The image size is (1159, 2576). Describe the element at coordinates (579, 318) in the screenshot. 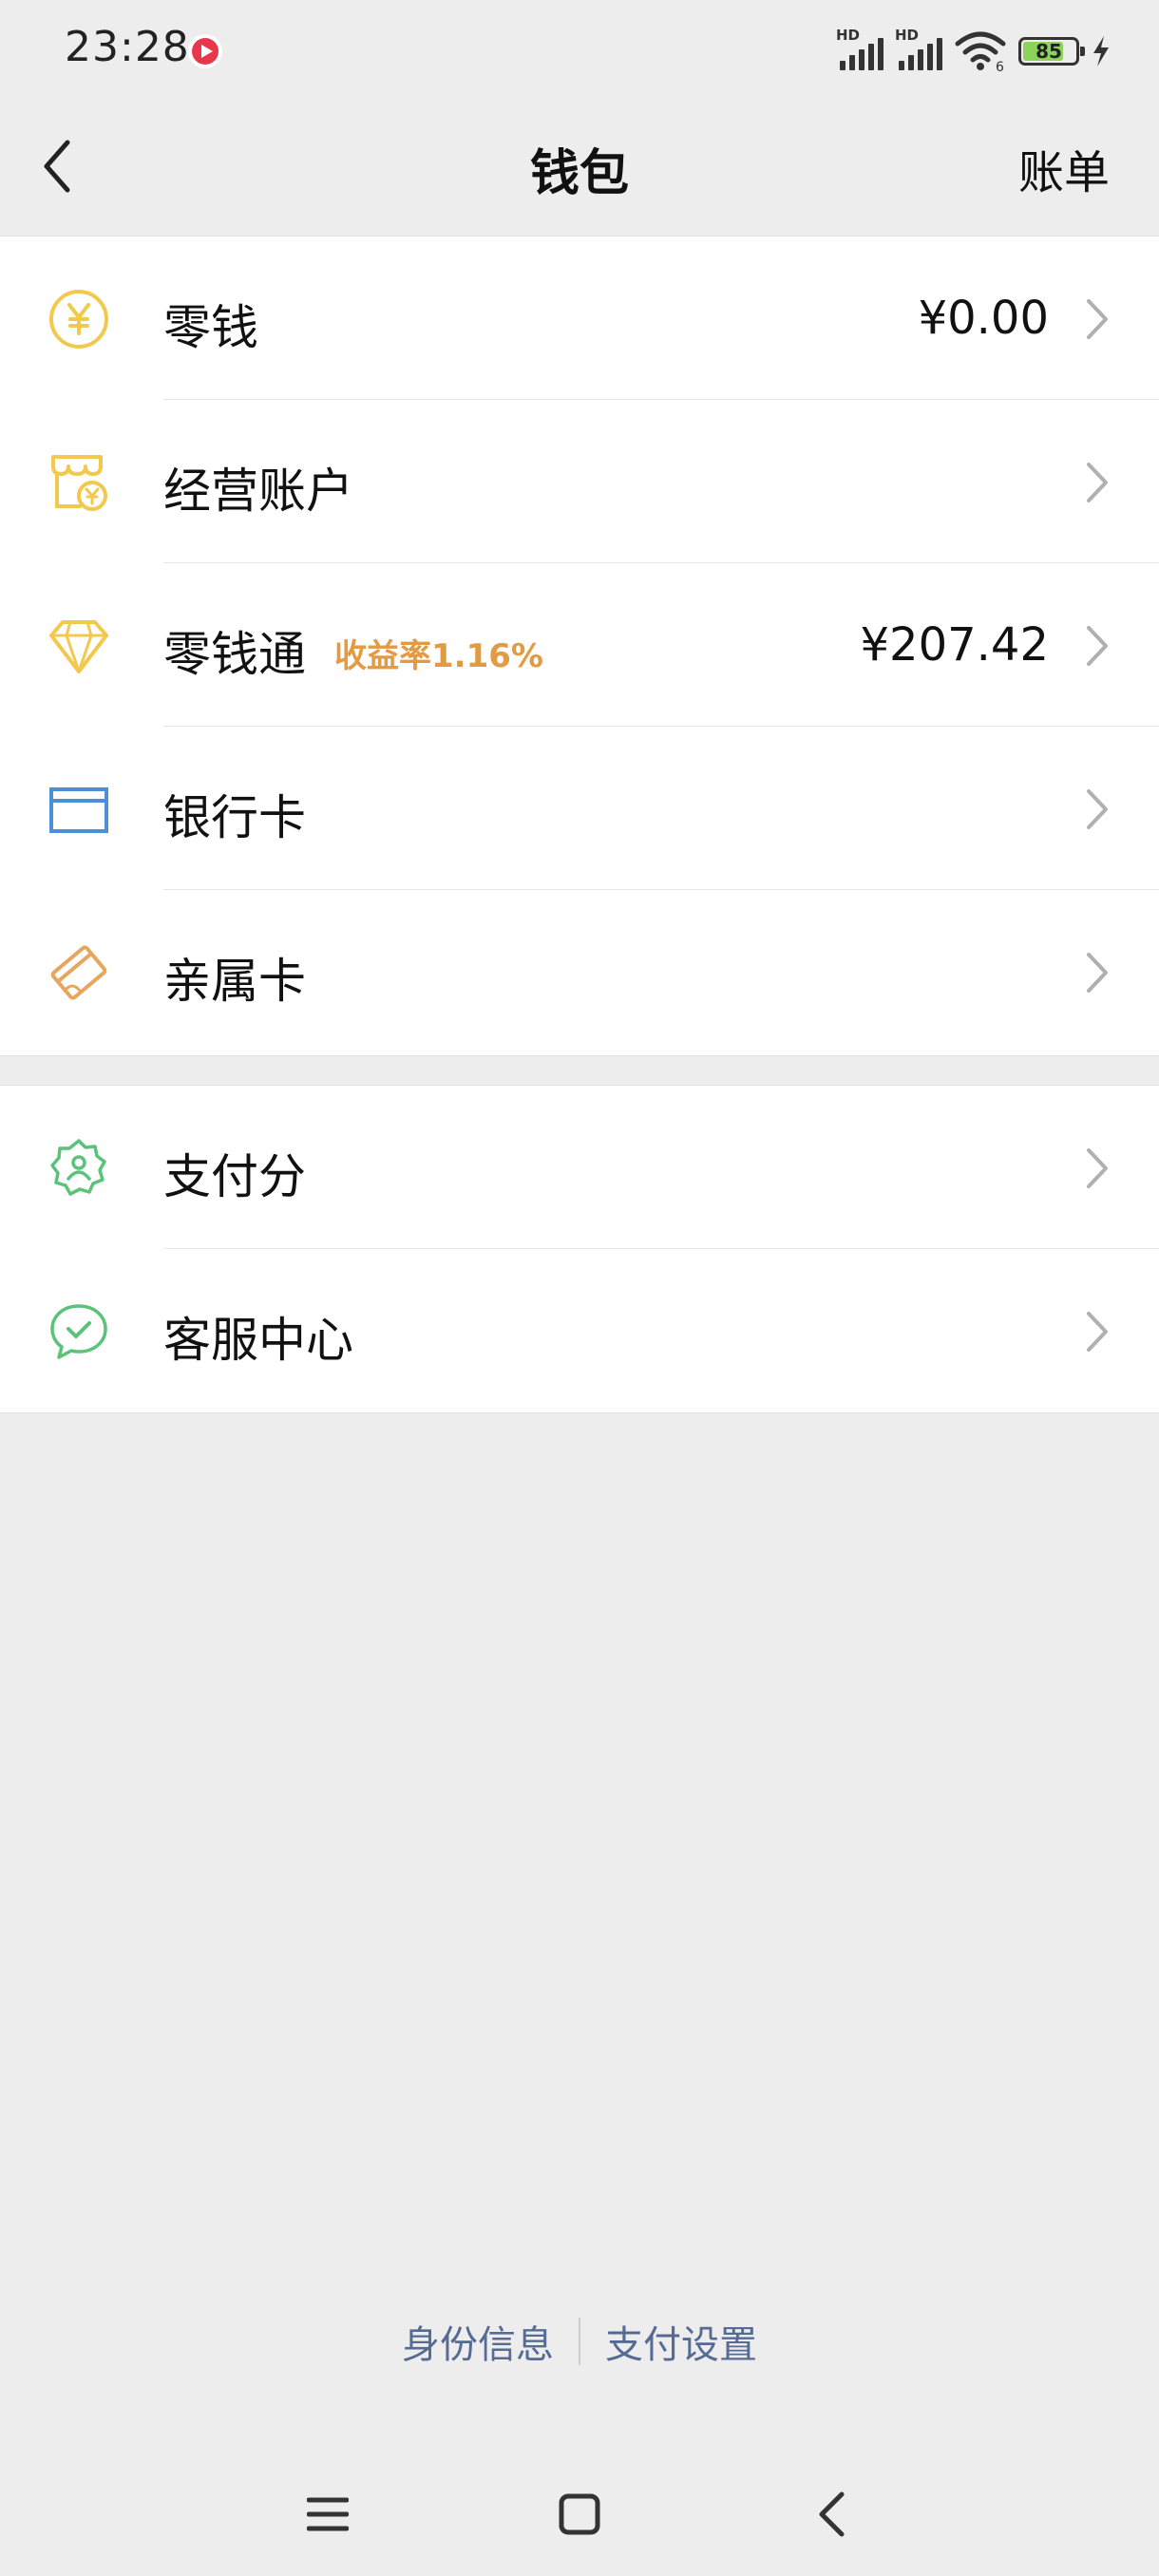

I see `list-item-change: 零钱 ¥0.00` at that location.